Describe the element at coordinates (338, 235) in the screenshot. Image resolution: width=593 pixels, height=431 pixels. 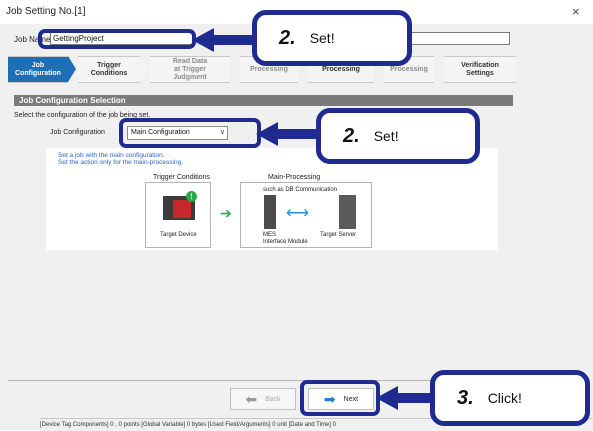
I see `target-server-label: Target Server` at that location.